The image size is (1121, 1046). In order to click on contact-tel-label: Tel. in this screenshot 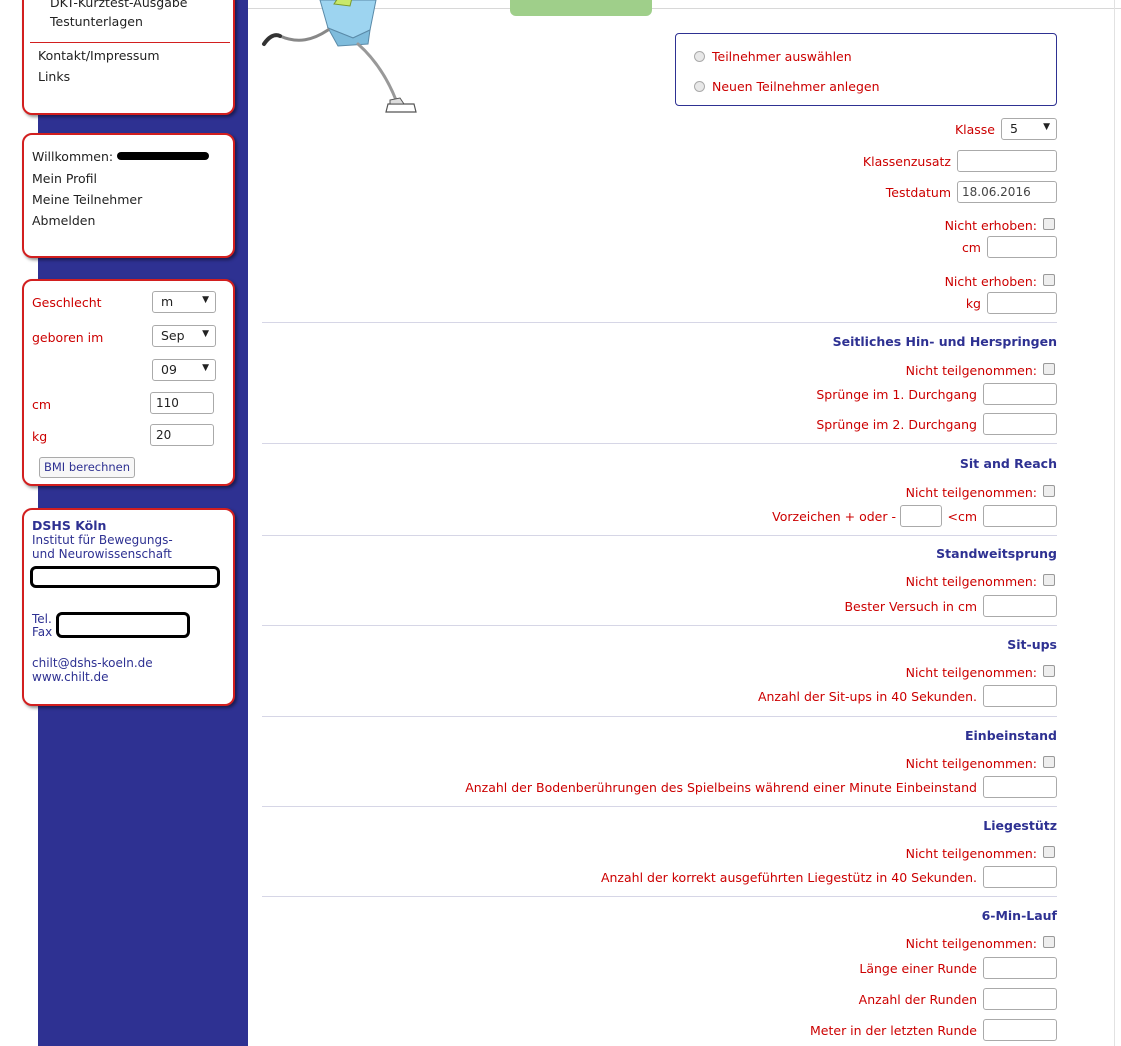, I will do `click(42, 619)`.